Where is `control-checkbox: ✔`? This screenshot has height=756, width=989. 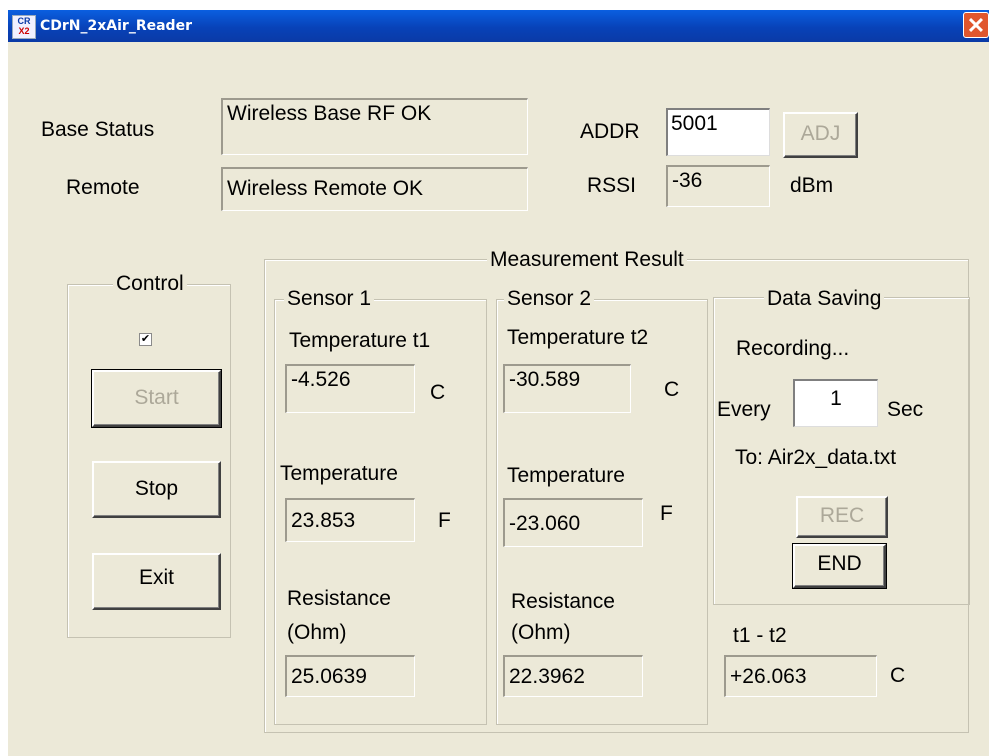 control-checkbox: ✔ is located at coordinates (145, 339).